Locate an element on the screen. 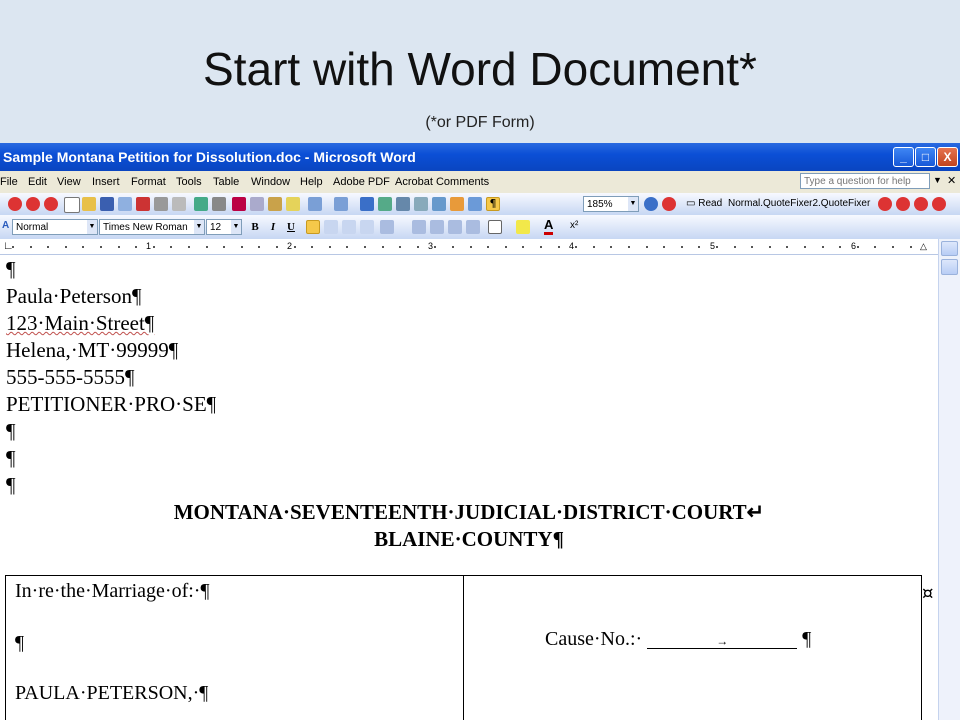 The height and width of the screenshot is (720, 960). cut-icon is located at coordinates (239, 204).